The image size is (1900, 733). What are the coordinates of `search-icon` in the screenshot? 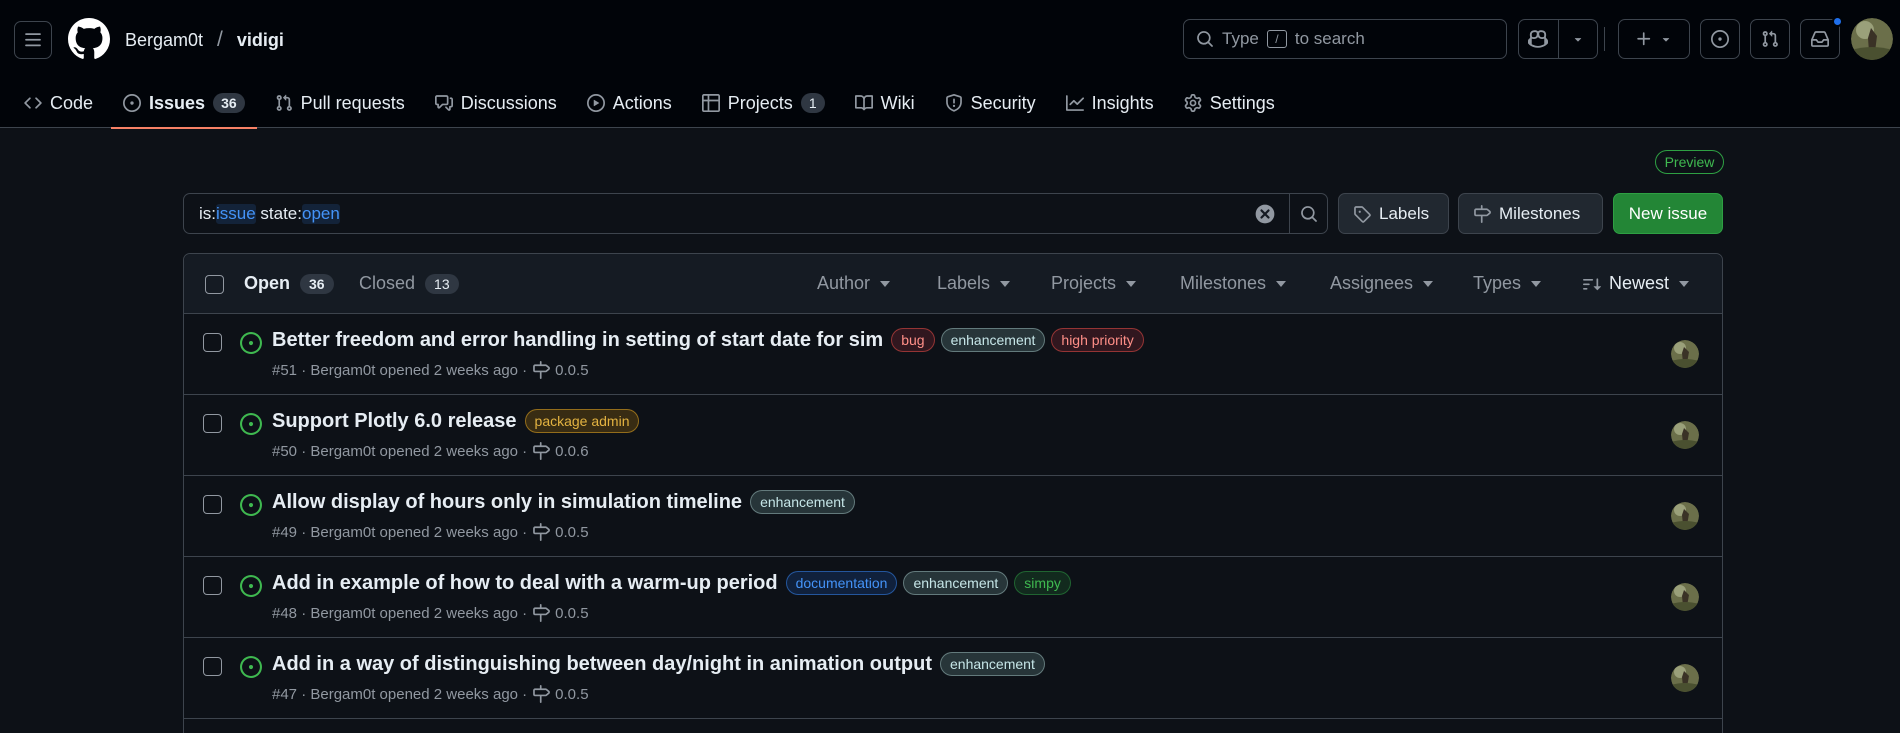 It's located at (1205, 39).